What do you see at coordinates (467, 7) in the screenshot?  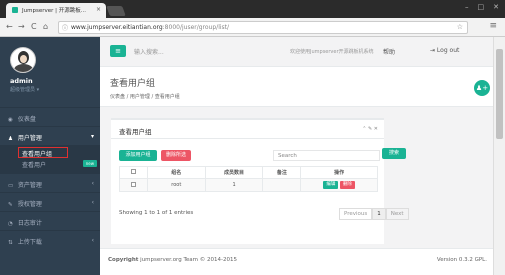 I see `minimize-icon: –` at bounding box center [467, 7].